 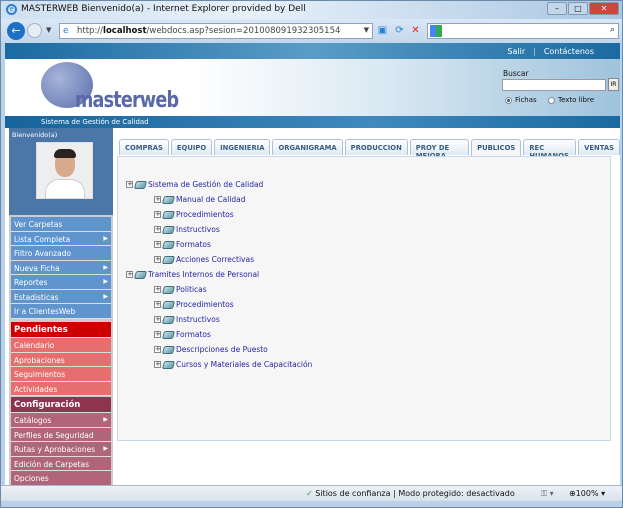 I want to click on menu-item: Opciones, so click(x=61, y=478).